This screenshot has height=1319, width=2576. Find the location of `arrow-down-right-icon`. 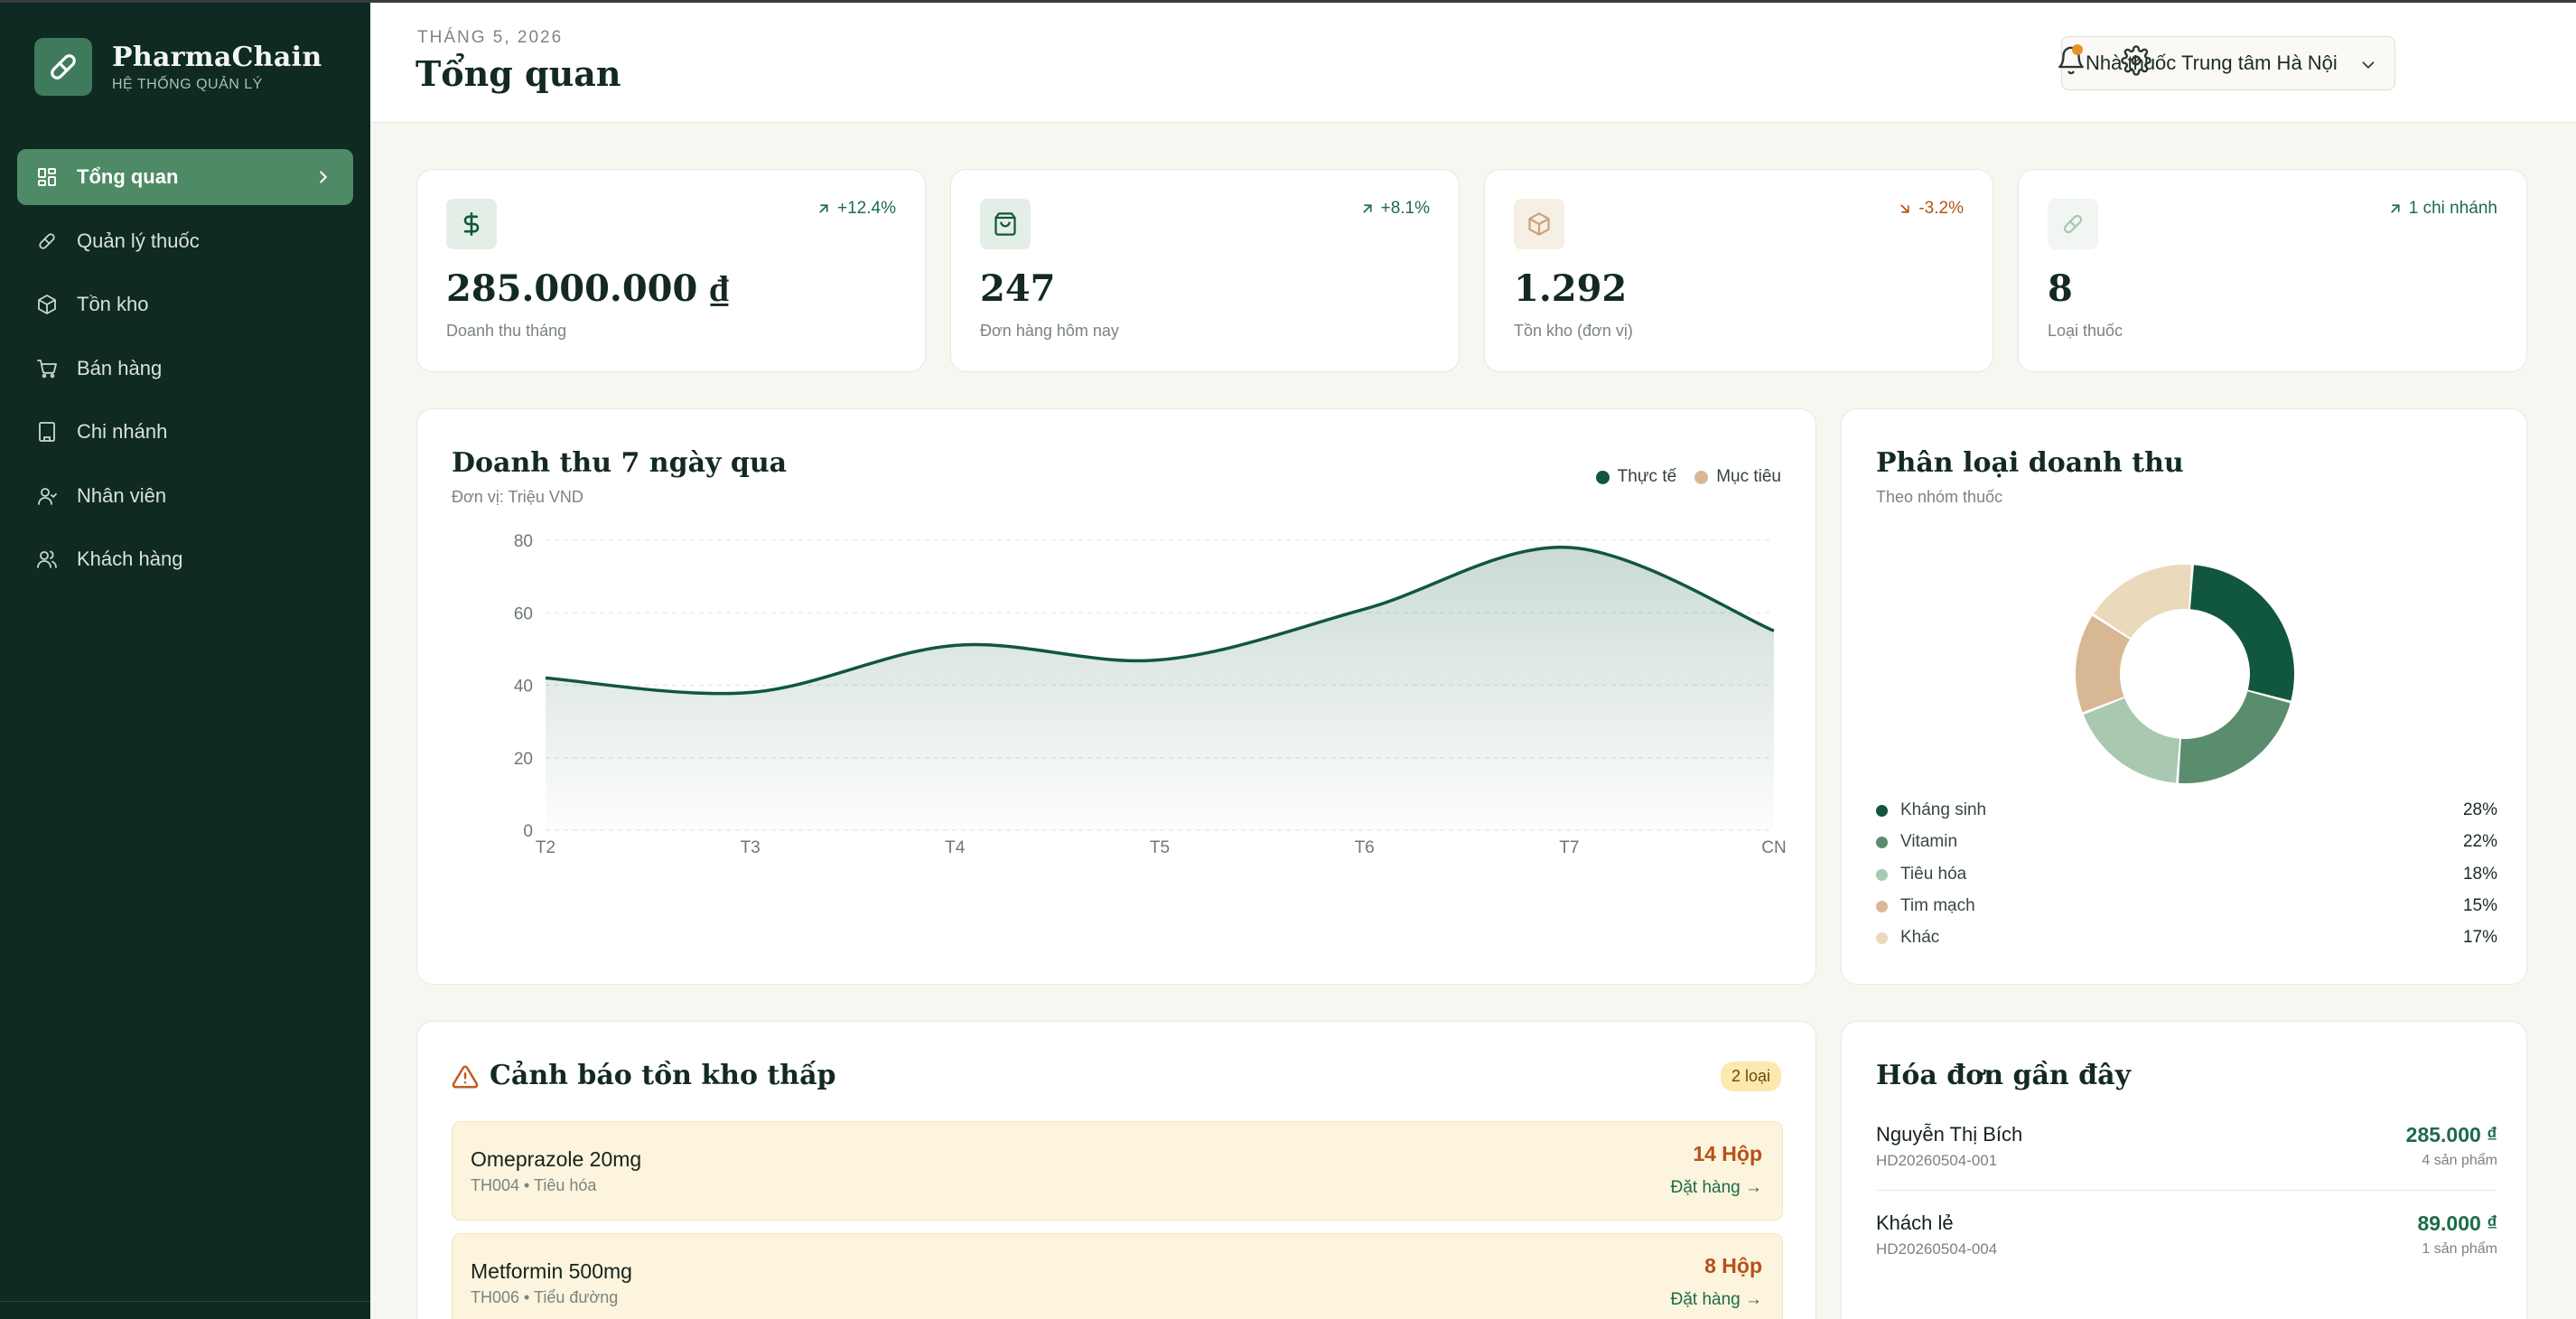

arrow-down-right-icon is located at coordinates (1904, 208).